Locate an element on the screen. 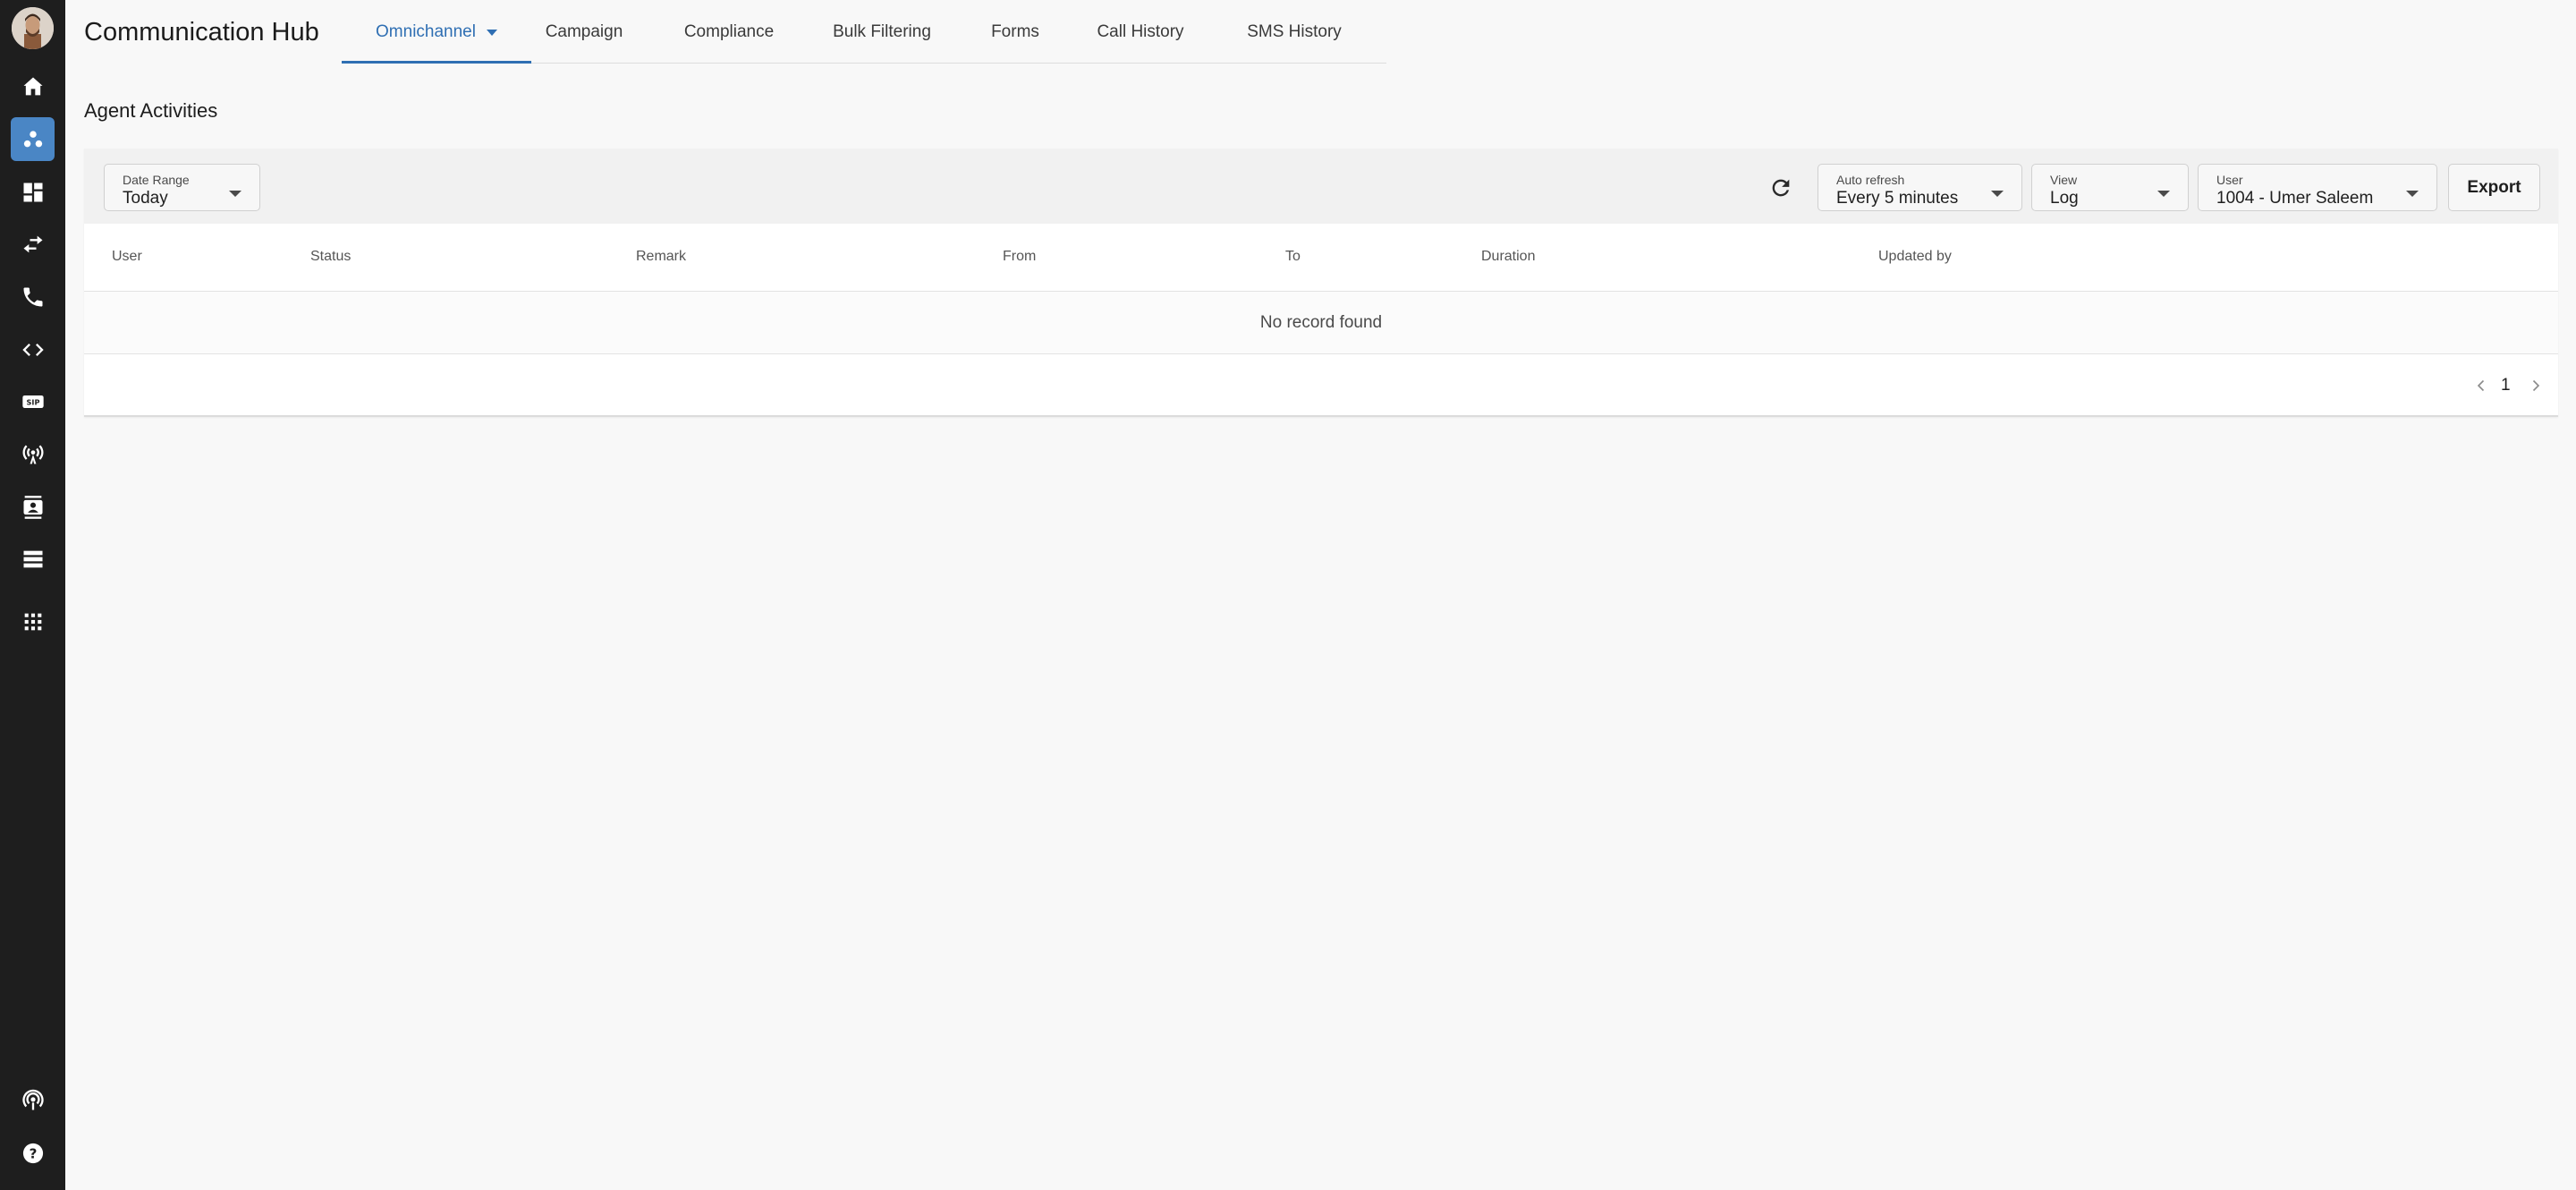 The height and width of the screenshot is (1190, 2576). apps-icon is located at coordinates (33, 621).